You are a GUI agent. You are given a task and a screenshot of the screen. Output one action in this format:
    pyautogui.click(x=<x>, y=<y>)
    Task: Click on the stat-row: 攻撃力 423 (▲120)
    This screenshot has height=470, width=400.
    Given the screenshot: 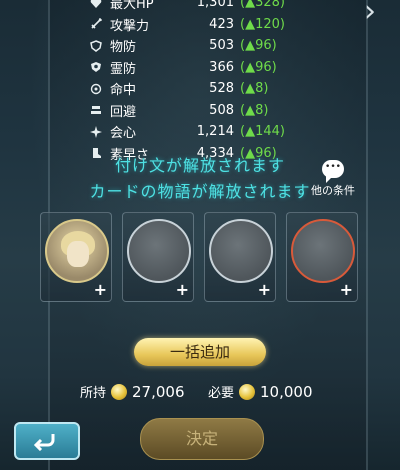 What is the action you would take?
    pyautogui.click(x=218, y=25)
    